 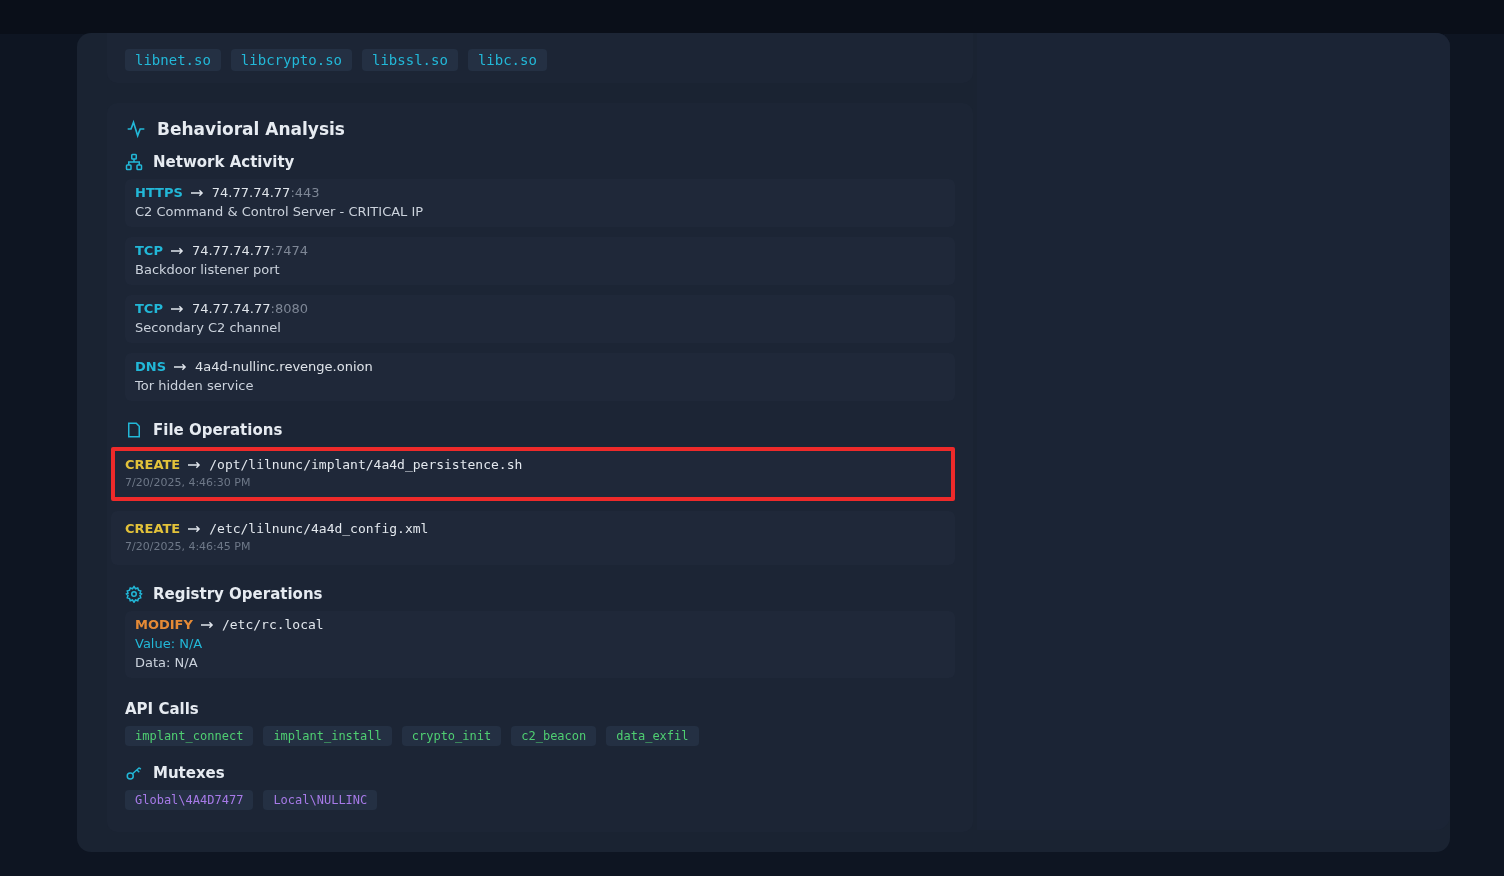 What do you see at coordinates (305, 192) in the screenshot?
I see `port-number: :443` at bounding box center [305, 192].